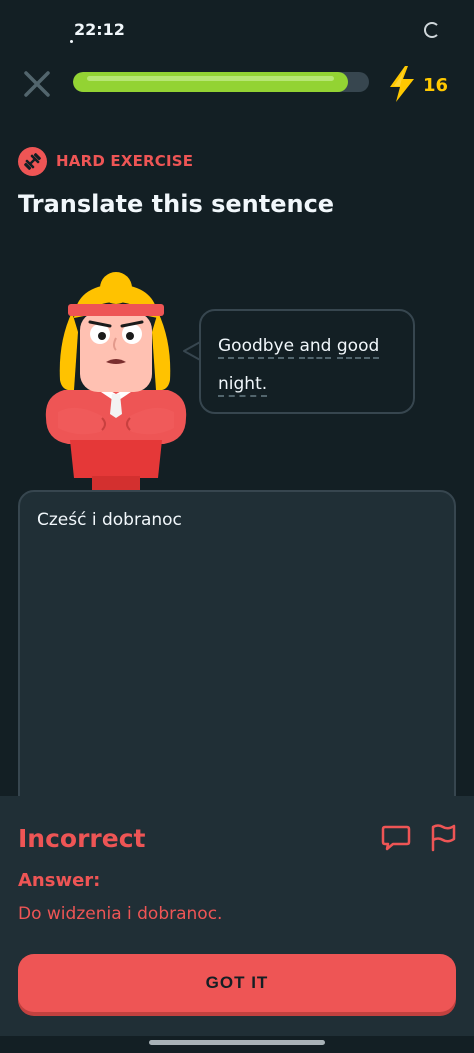 Image resolution: width=474 pixels, height=1053 pixels. Describe the element at coordinates (436, 85) in the screenshot. I see `energy-count: 16` at that location.